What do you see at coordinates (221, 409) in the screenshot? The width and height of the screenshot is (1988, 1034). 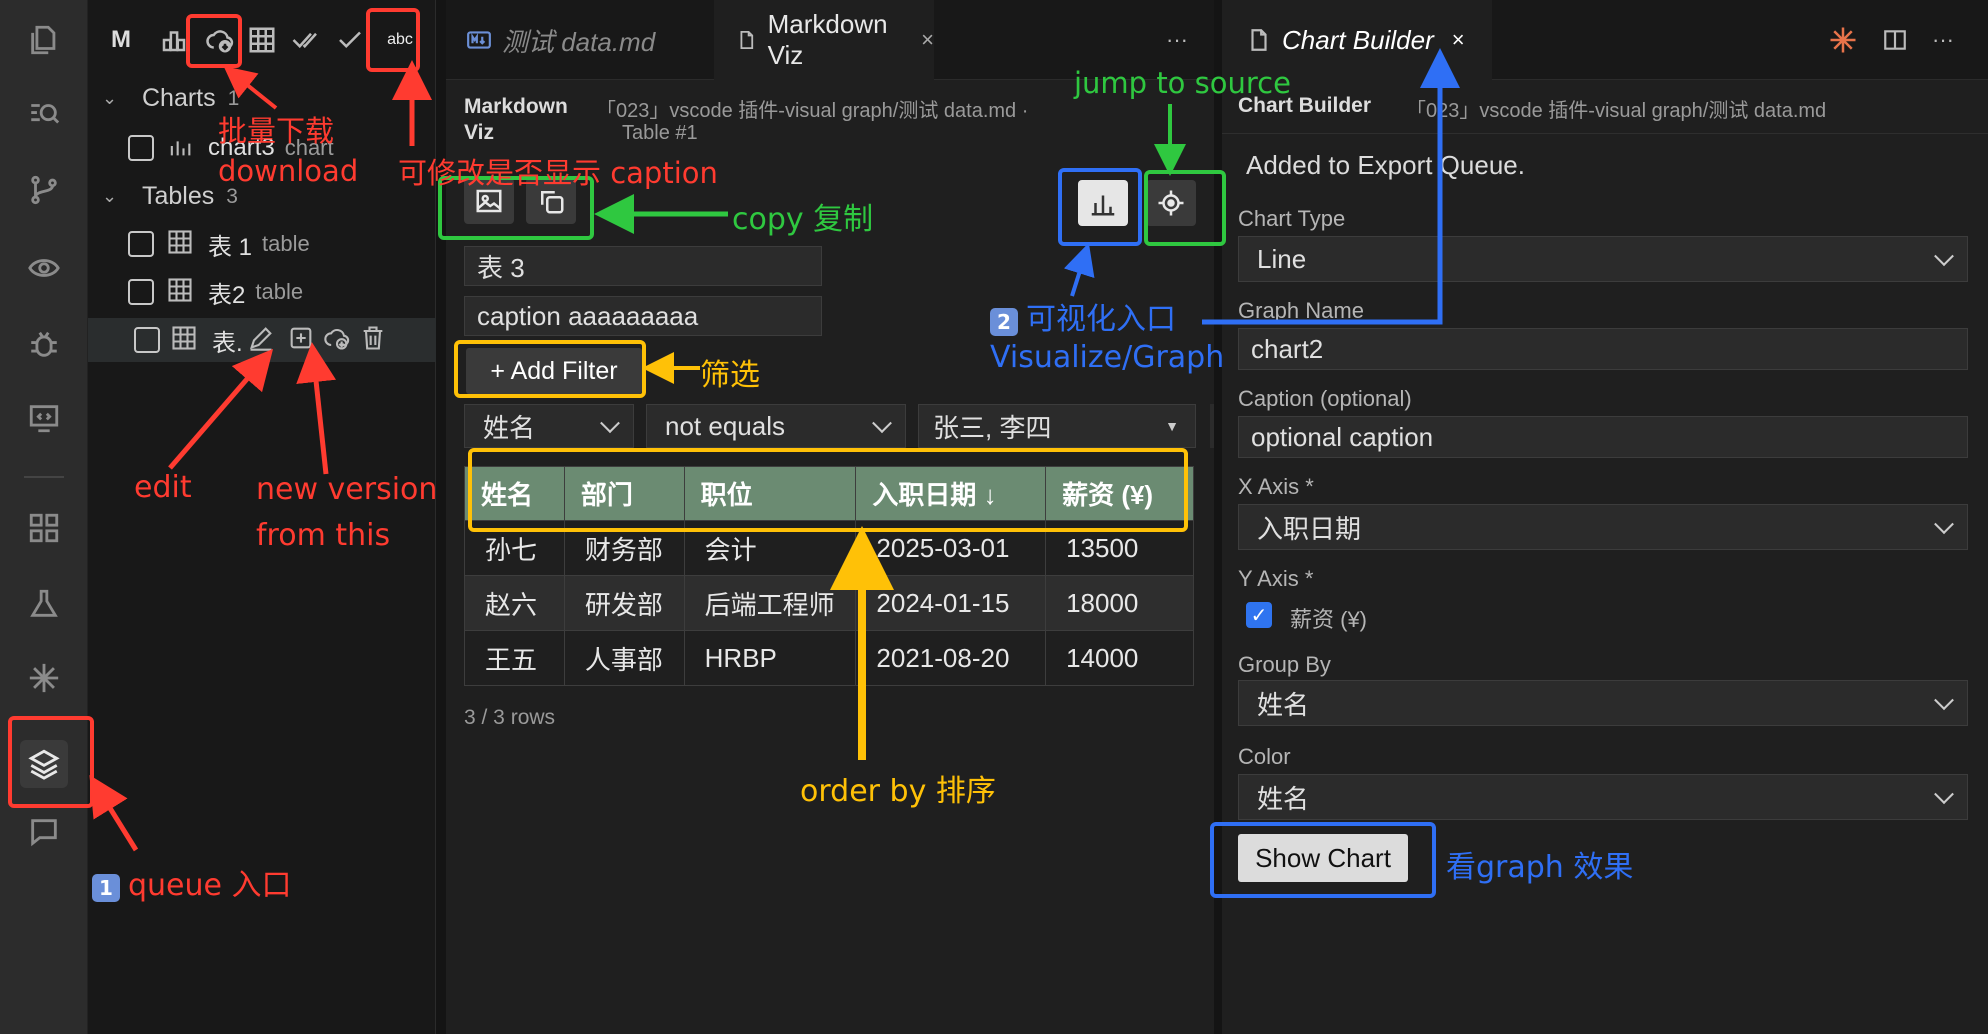 I see `arrow-edit` at bounding box center [221, 409].